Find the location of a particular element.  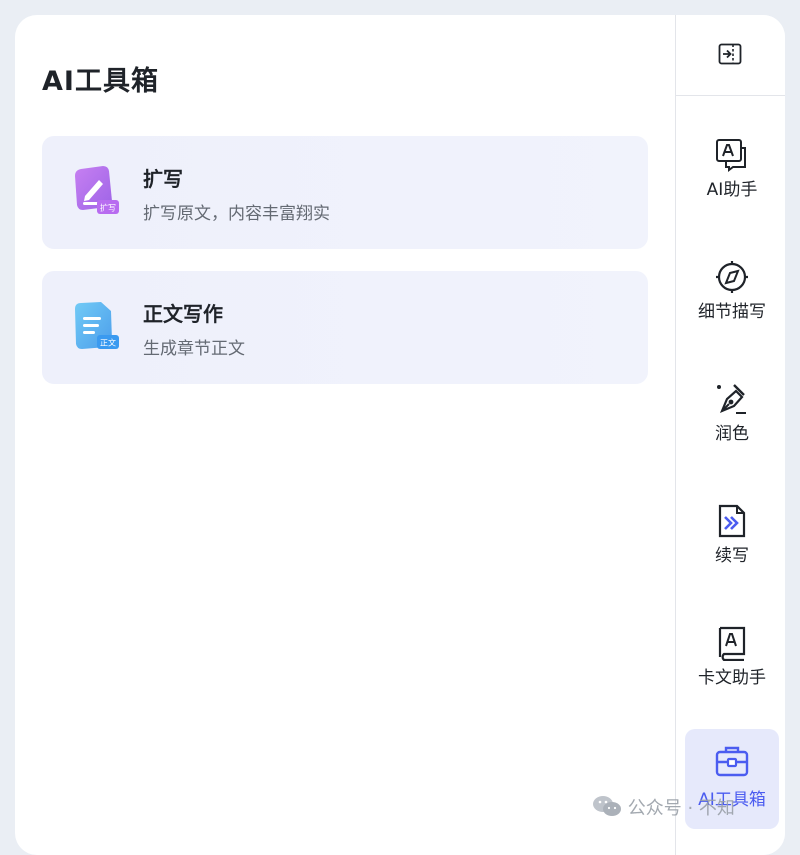

card-description: 扩写原文，内容丰富翔实 is located at coordinates (236, 214).